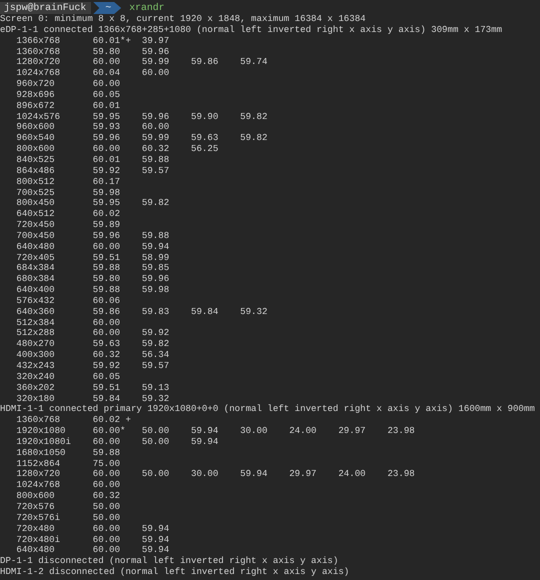 This screenshot has height=580, width=540. What do you see at coordinates (67, 95) in the screenshot?
I see `mode-line: 928x696 60.05` at bounding box center [67, 95].